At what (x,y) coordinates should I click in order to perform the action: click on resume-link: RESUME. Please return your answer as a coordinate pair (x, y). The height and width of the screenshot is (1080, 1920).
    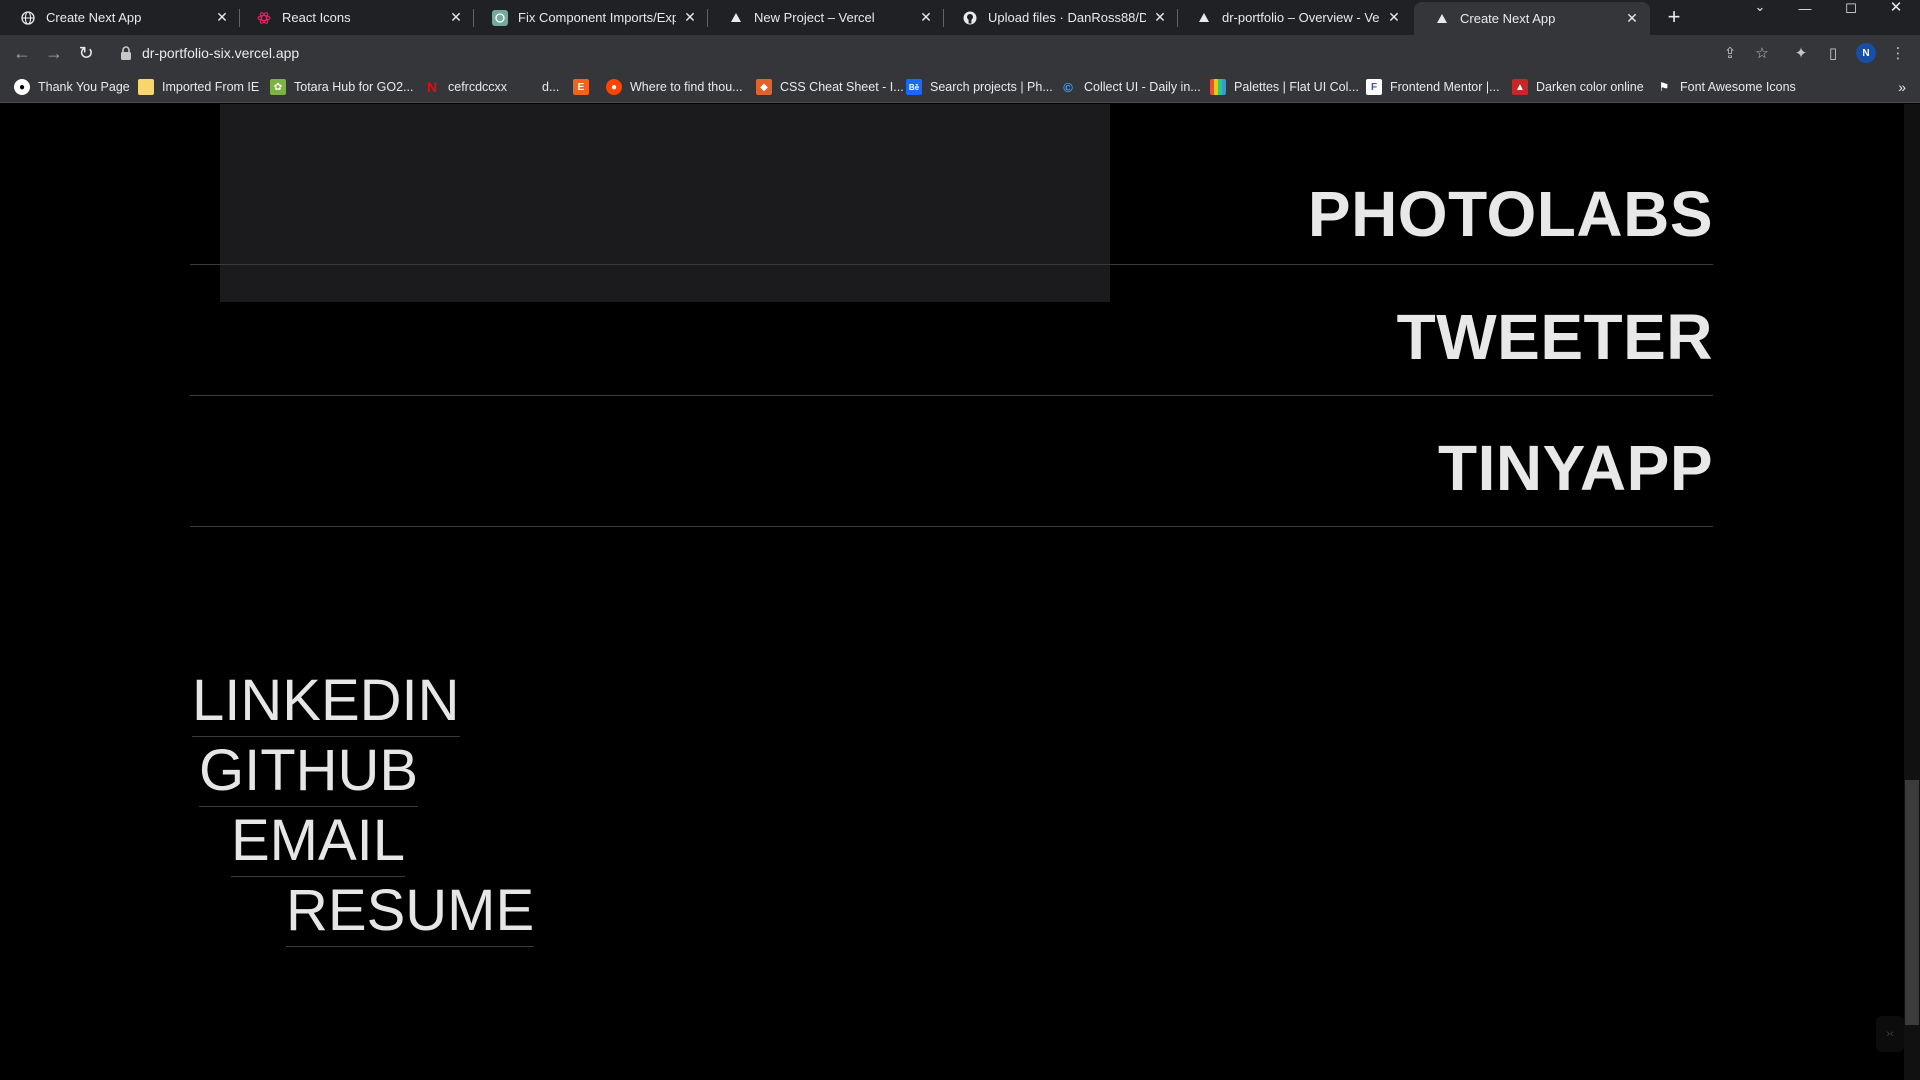
    Looking at the image, I should click on (410, 914).